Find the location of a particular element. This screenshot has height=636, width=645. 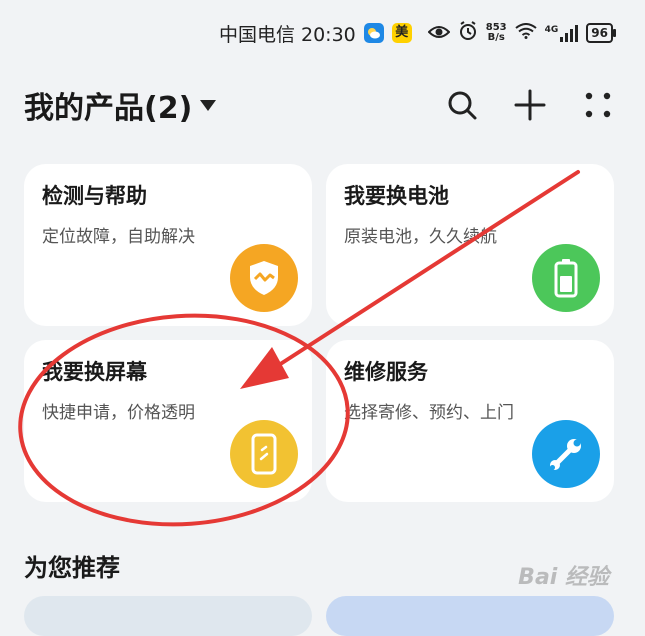

eye-icon is located at coordinates (439, 33).